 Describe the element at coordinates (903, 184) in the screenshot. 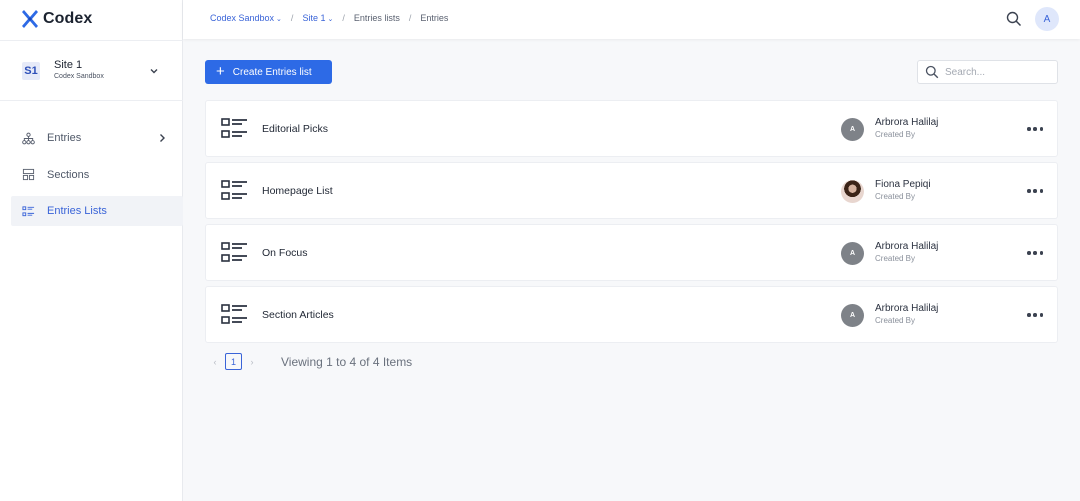

I see `creator-name: Fiona Pepiqi` at that location.